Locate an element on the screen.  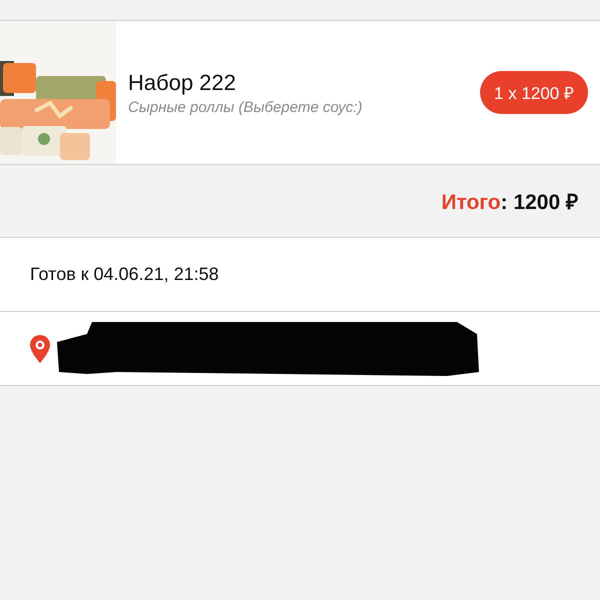
item-name: Набор 222 is located at coordinates (183, 83).